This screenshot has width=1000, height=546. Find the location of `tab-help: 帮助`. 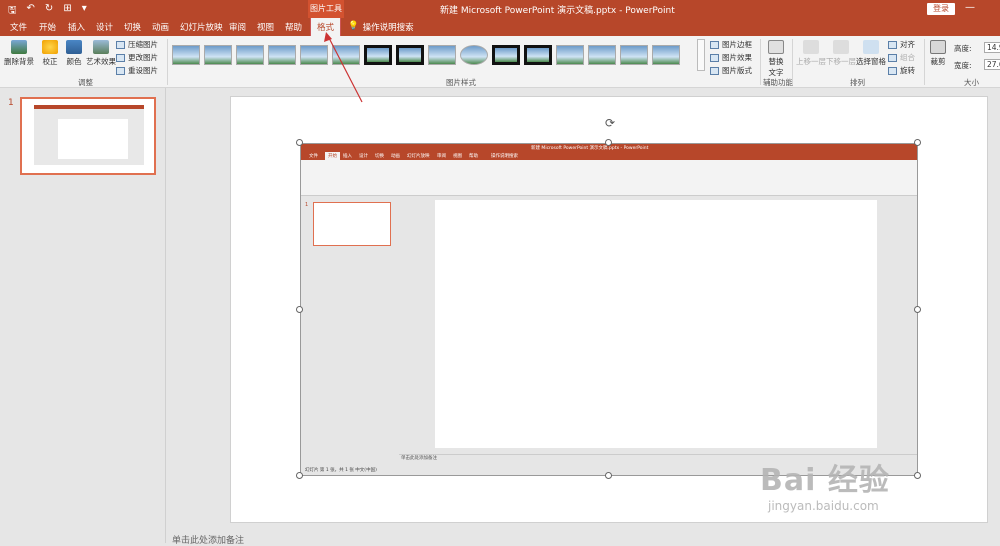

tab-help: 帮助 is located at coordinates (293, 27).